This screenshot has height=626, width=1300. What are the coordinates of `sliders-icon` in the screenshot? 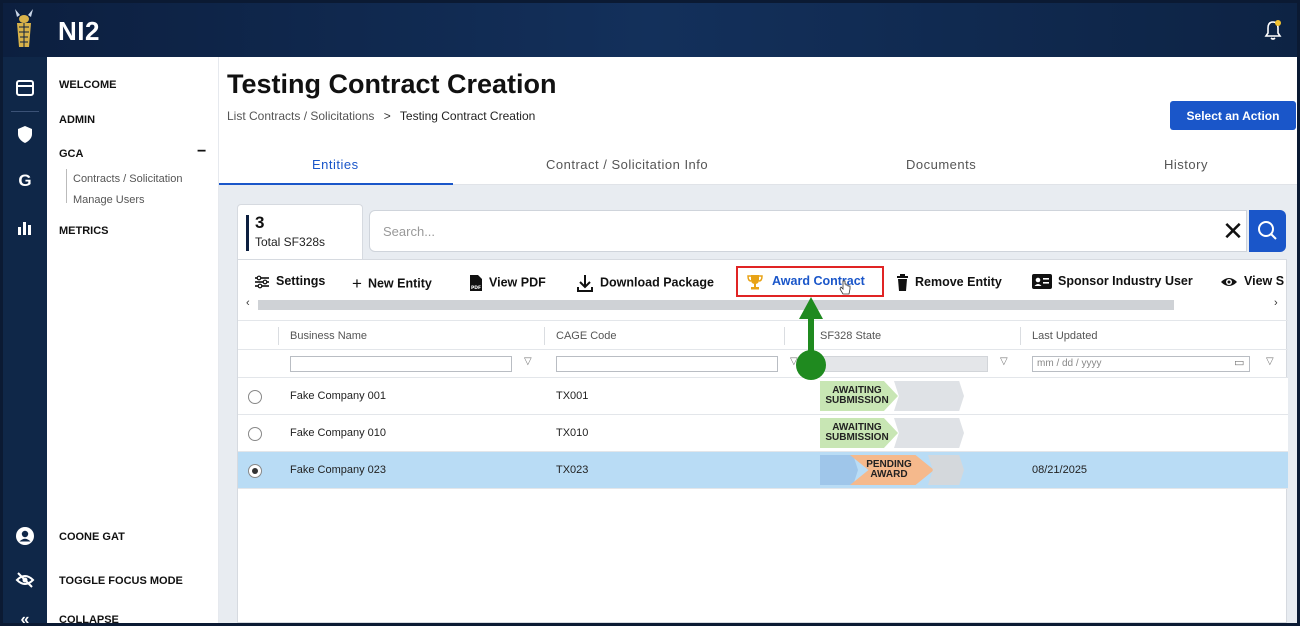 It's located at (262, 282).